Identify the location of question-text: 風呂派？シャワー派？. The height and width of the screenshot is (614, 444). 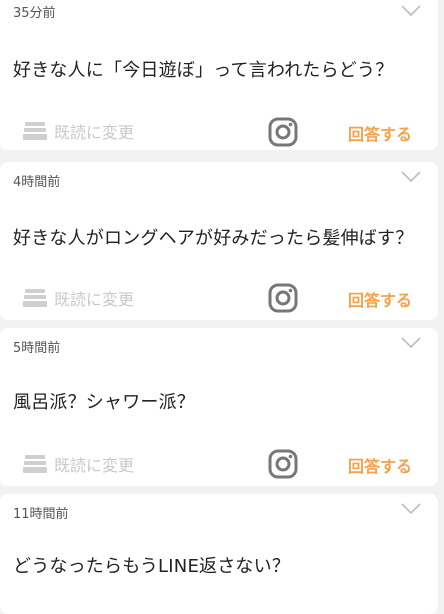
(104, 401).